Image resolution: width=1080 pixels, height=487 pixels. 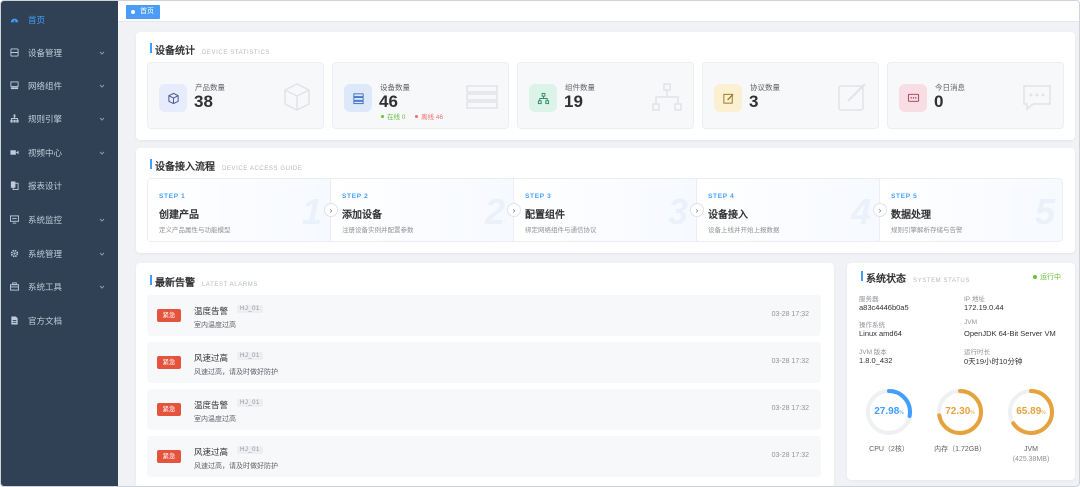 What do you see at coordinates (889, 411) in the screenshot?
I see `cpu-usage-value: 27.98%` at bounding box center [889, 411].